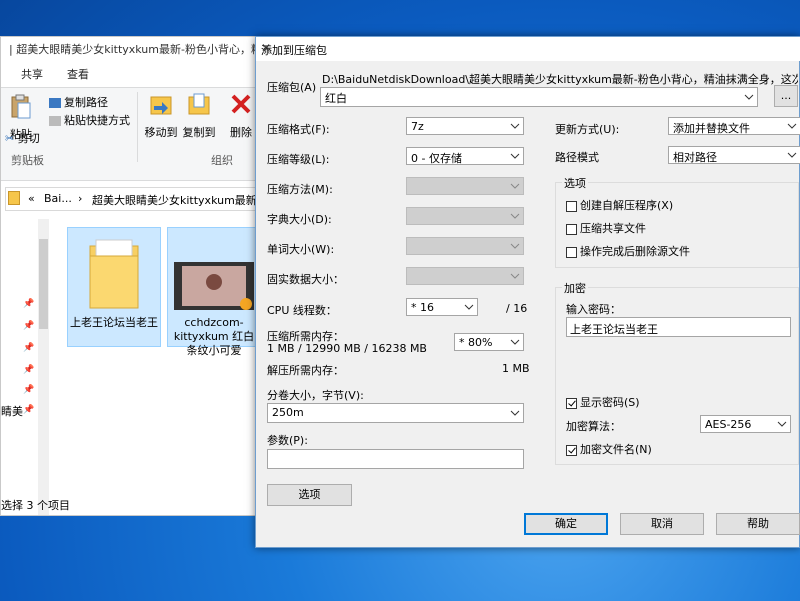 Image resolution: width=800 pixels, height=601 pixels. I want to click on format-select: 7z, so click(465, 126).